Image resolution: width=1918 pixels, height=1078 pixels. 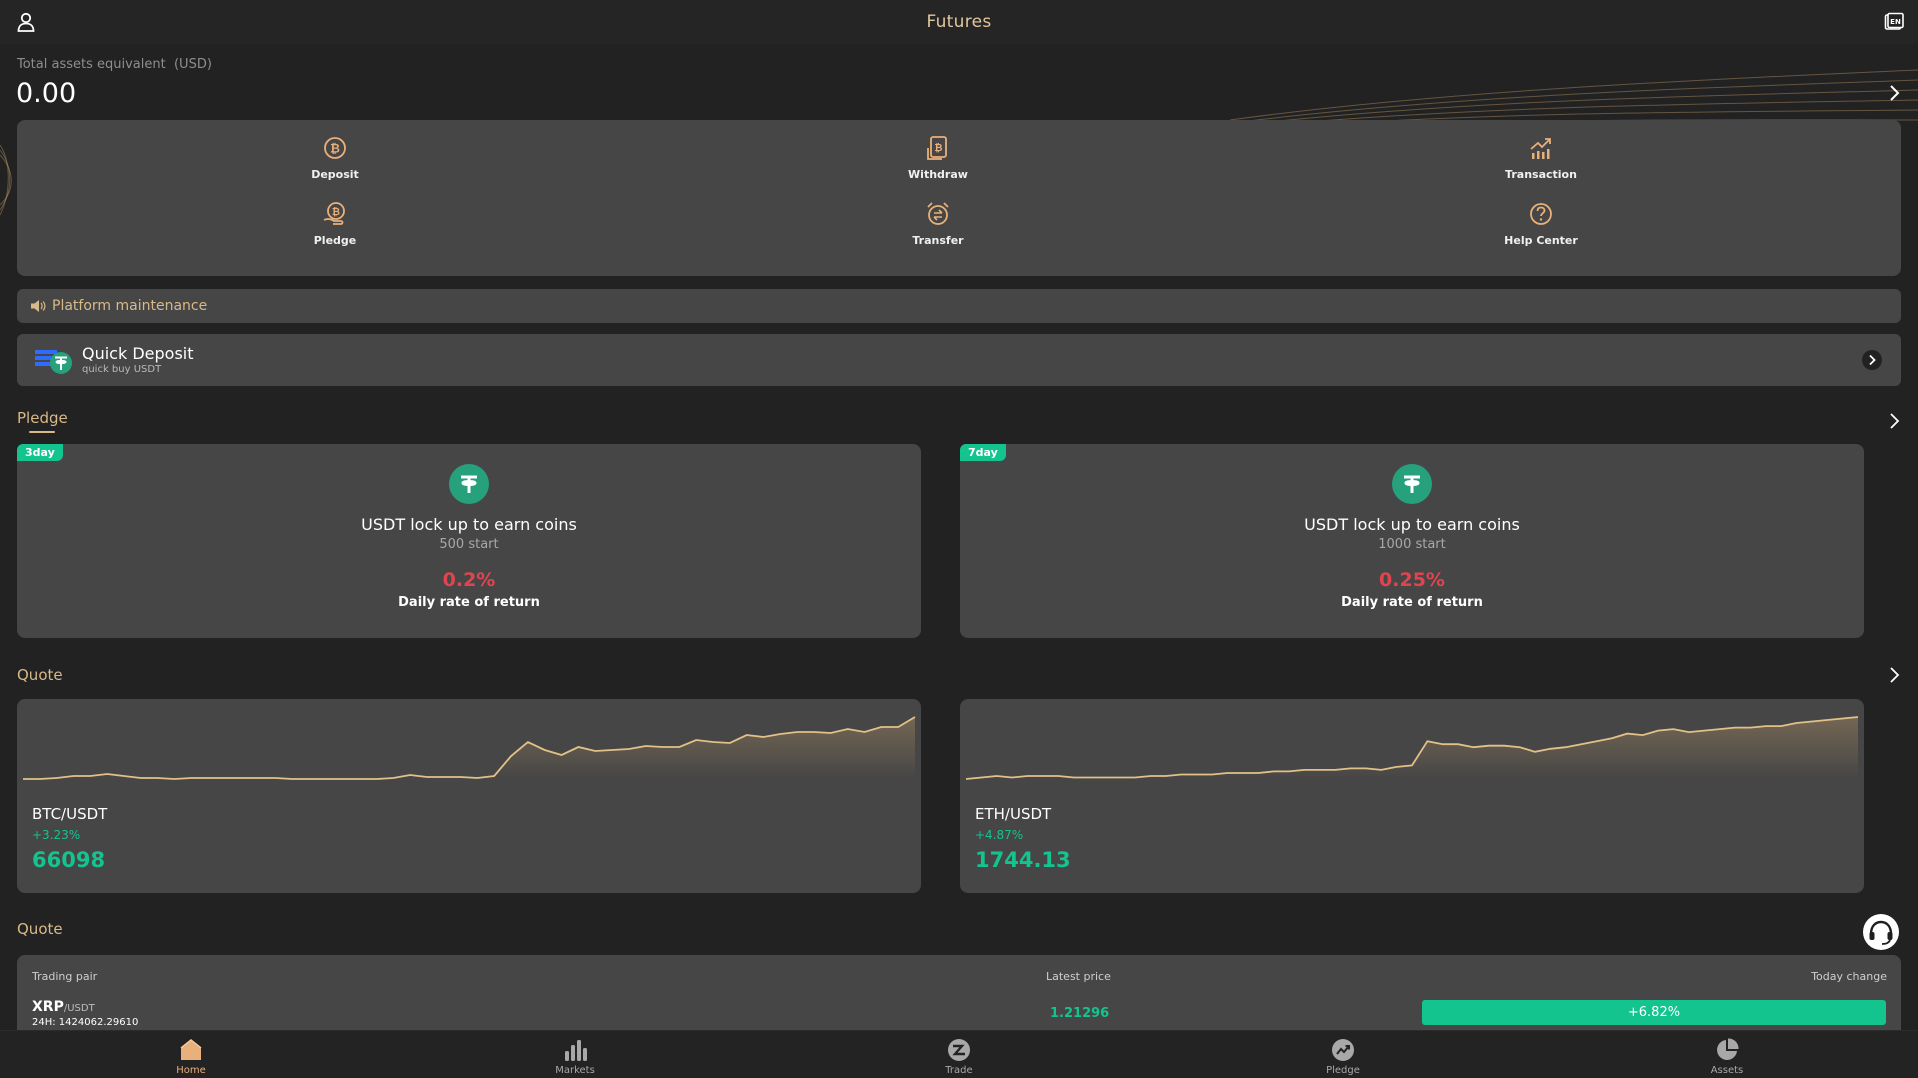 I want to click on pledge-action-label: Pledge, so click(x=335, y=240).